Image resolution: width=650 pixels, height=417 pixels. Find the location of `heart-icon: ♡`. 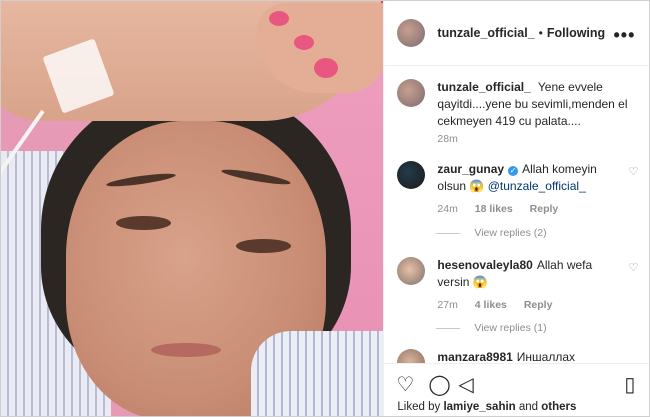

heart-icon: ♡ is located at coordinates (405, 384).